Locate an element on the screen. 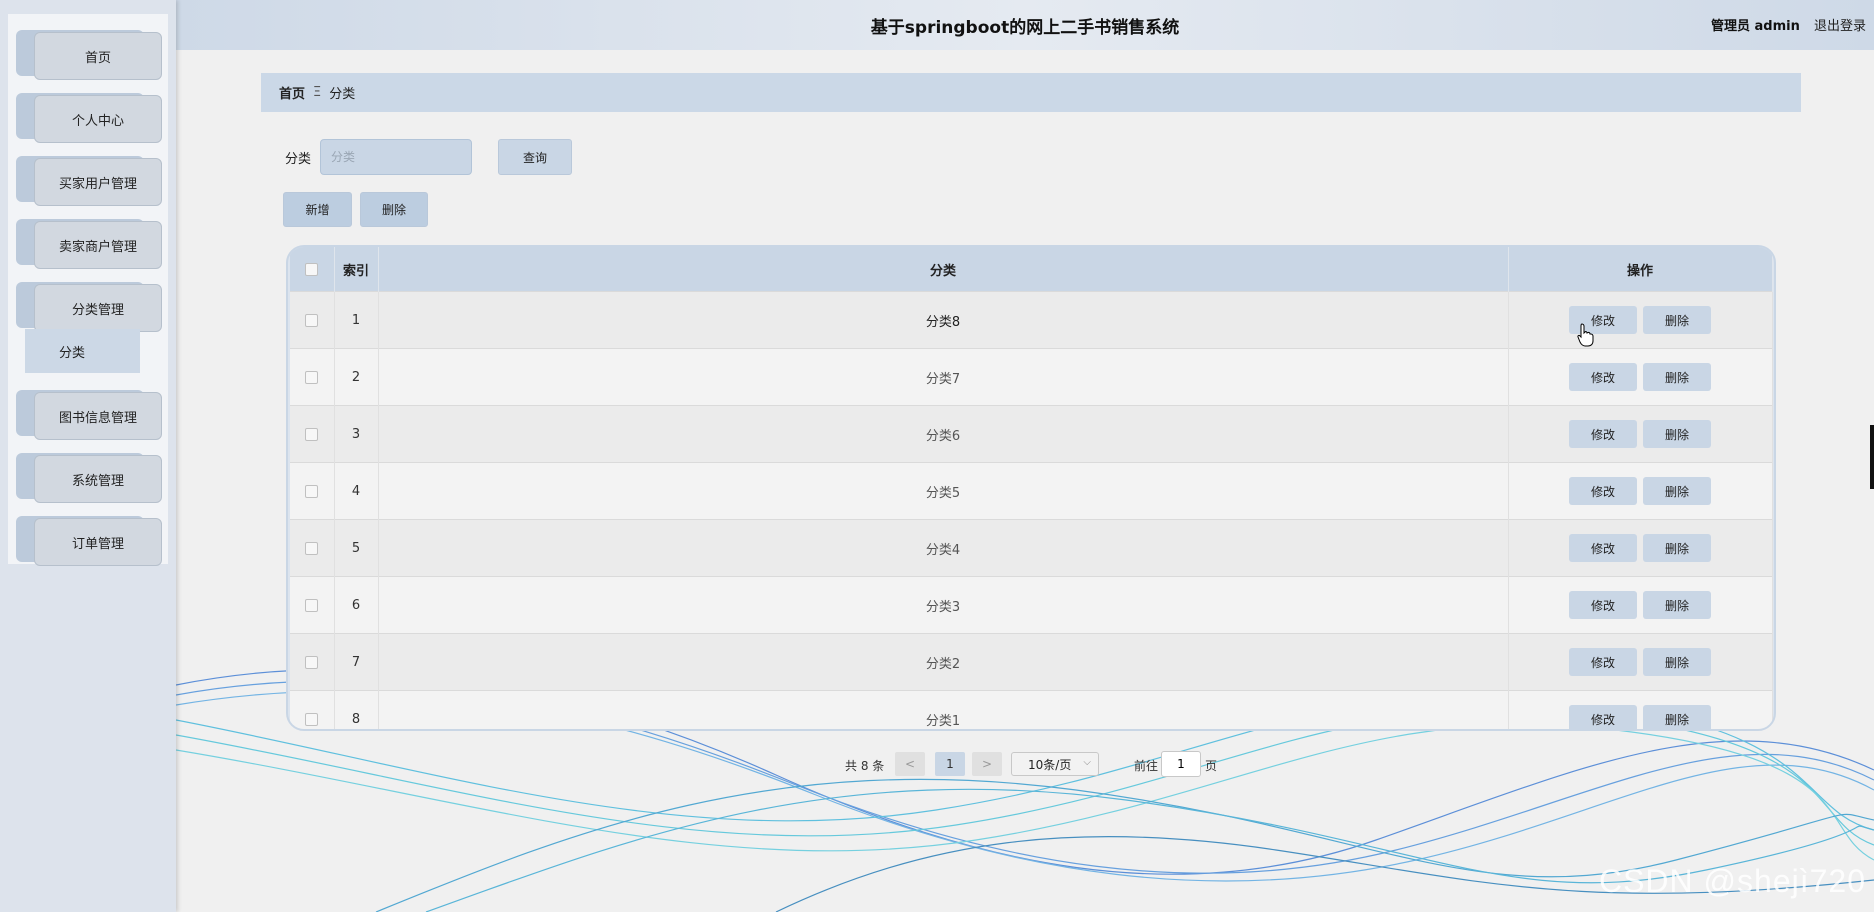 The width and height of the screenshot is (1874, 912). table-row: 4 分类5 修改 删除 is located at coordinates (1031, 491).